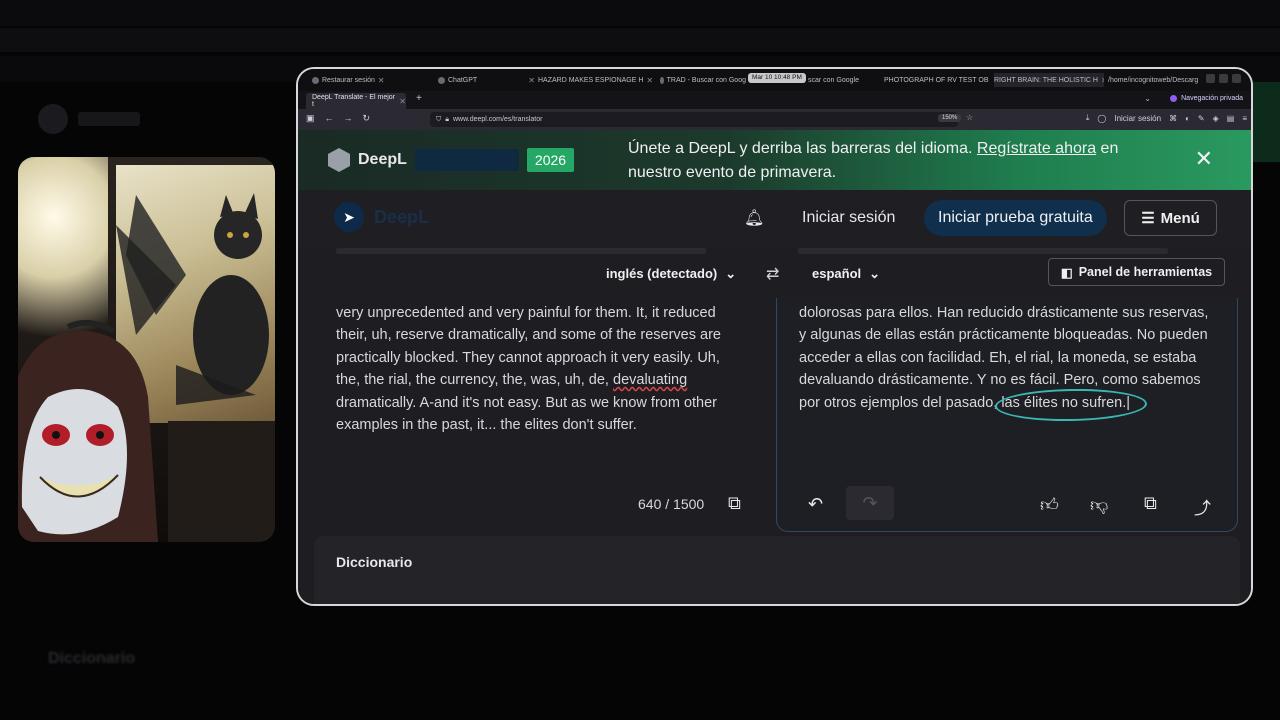 Image resolution: width=1280 pixels, height=720 pixels. Describe the element at coordinates (1236, 78) in the screenshot. I see `close-window-button` at that location.